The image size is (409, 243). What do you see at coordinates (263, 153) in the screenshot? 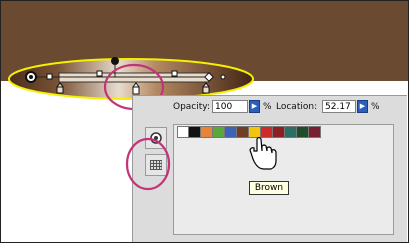
I see `hand-cursor-icon` at bounding box center [263, 153].